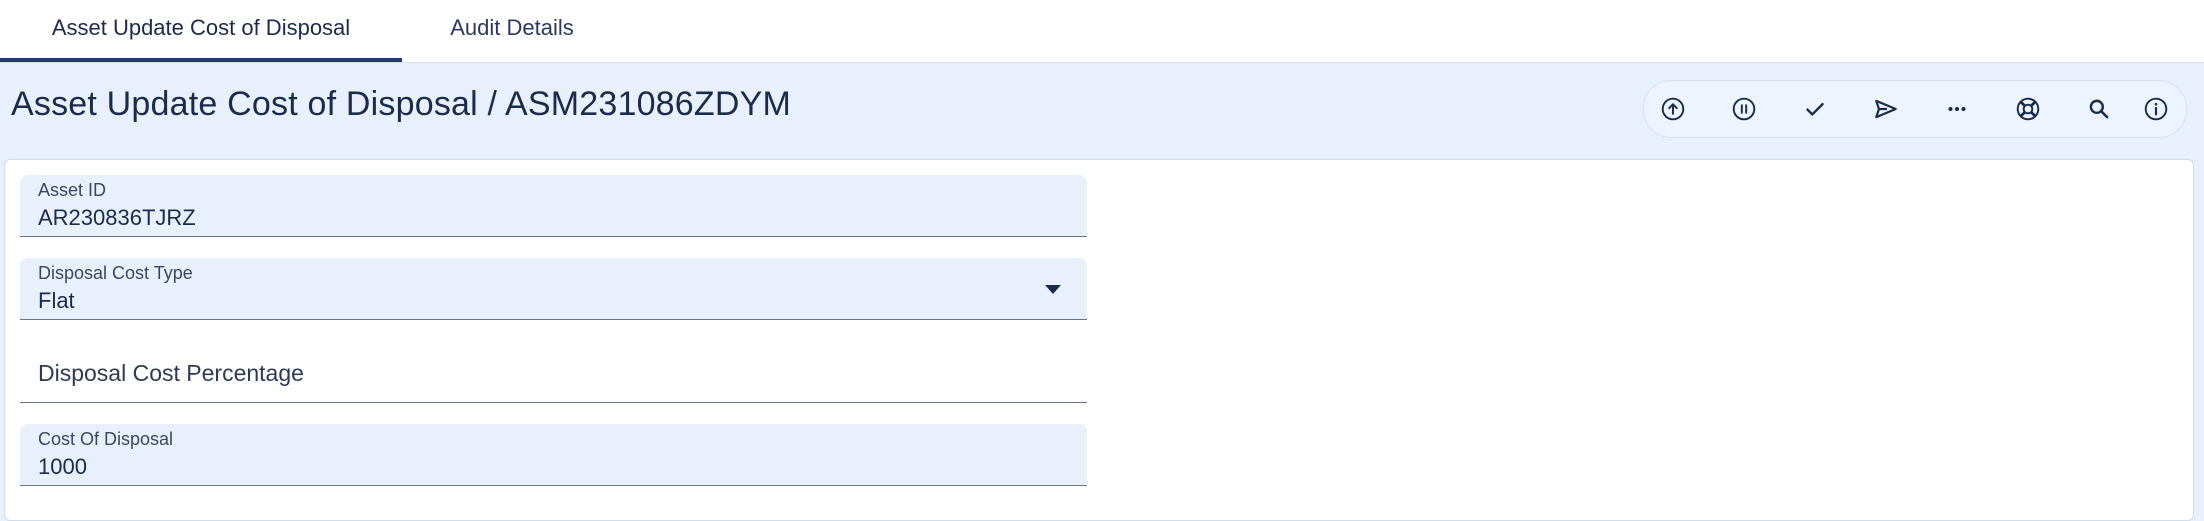  I want to click on tab-label: Asset Update Cost of Disposal, so click(201, 27).